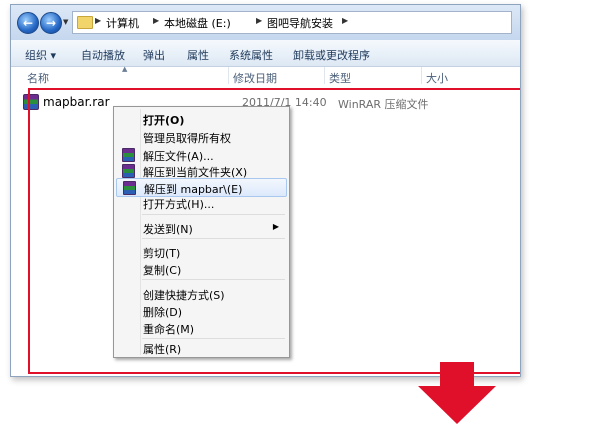 This screenshot has width=600, height=446. I want to click on breadcrumb-folder: 图吧导航安装, so click(300, 23).